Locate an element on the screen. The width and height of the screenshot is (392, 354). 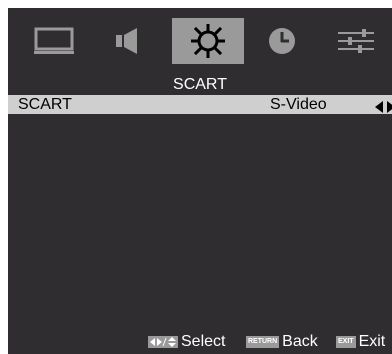
sliders-icon is located at coordinates (356, 41).